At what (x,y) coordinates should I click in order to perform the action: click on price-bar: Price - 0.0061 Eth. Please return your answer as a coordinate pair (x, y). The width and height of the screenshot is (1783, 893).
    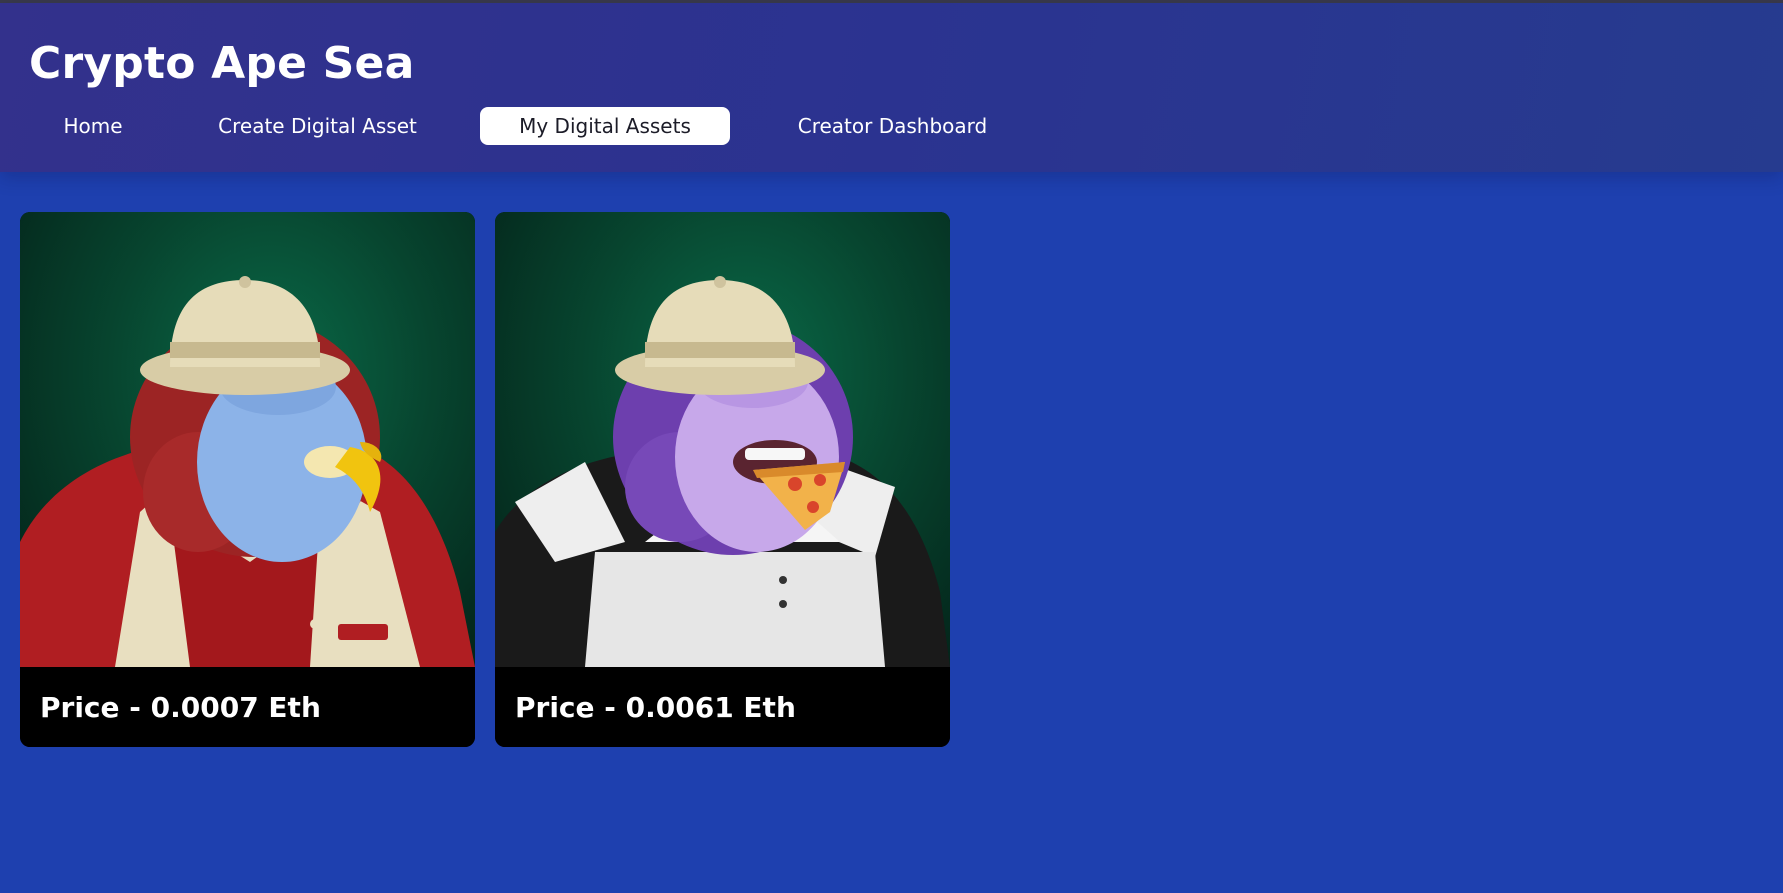
    Looking at the image, I should click on (722, 707).